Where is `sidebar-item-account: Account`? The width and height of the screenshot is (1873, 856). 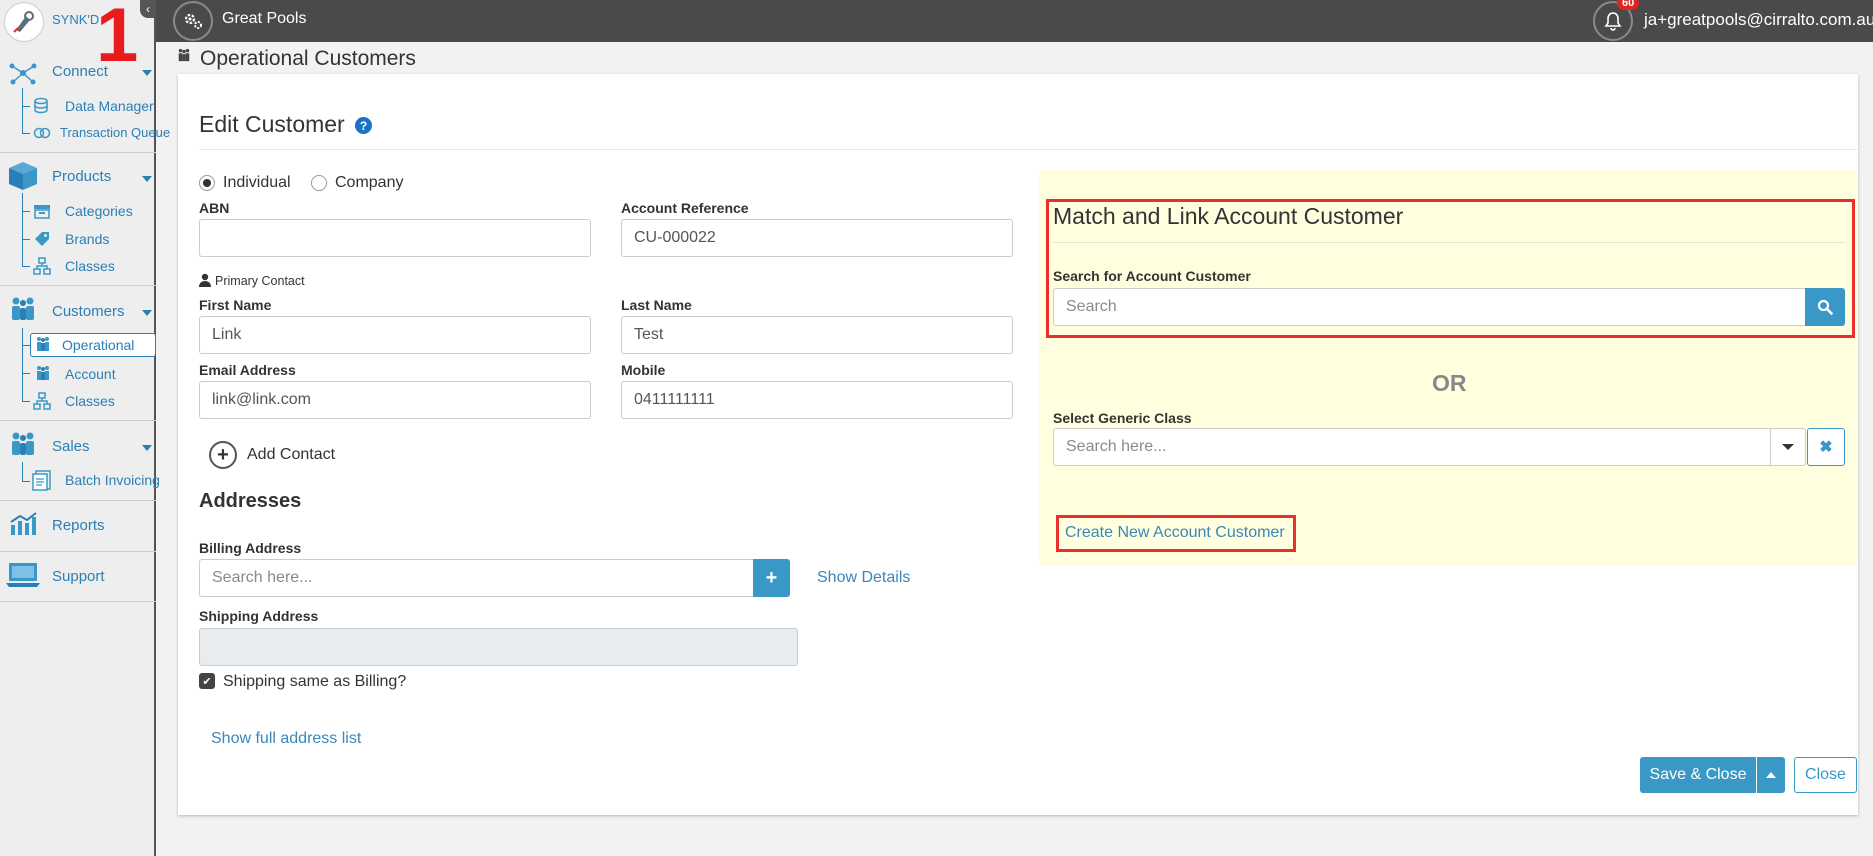
sidebar-item-account: Account is located at coordinates (90, 374).